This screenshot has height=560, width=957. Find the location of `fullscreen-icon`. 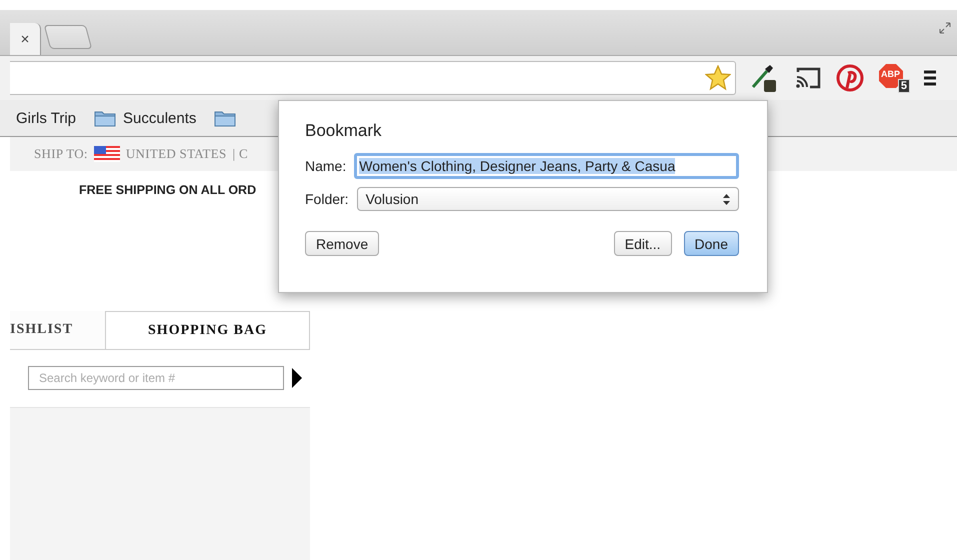

fullscreen-icon is located at coordinates (945, 28).